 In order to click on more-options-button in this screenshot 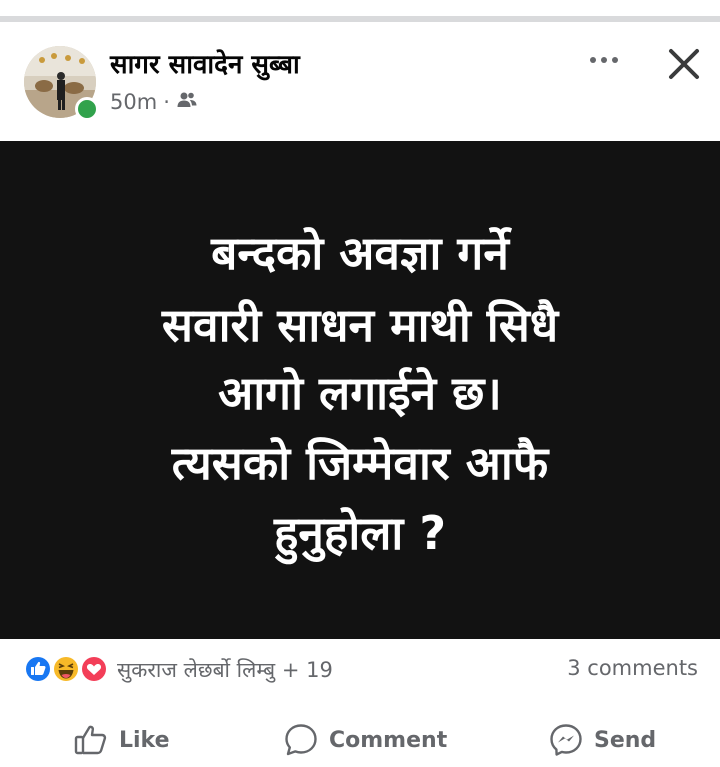, I will do `click(604, 60)`.